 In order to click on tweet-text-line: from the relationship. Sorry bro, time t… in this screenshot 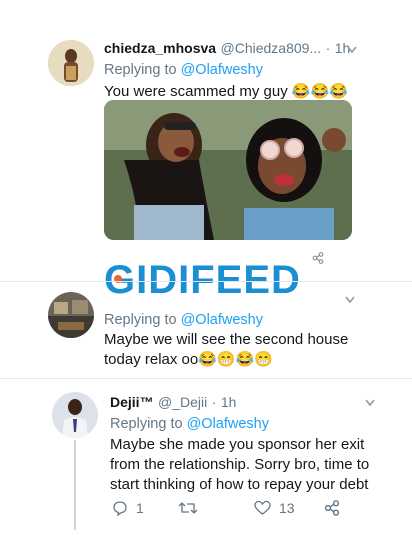, I will do `click(240, 464)`.